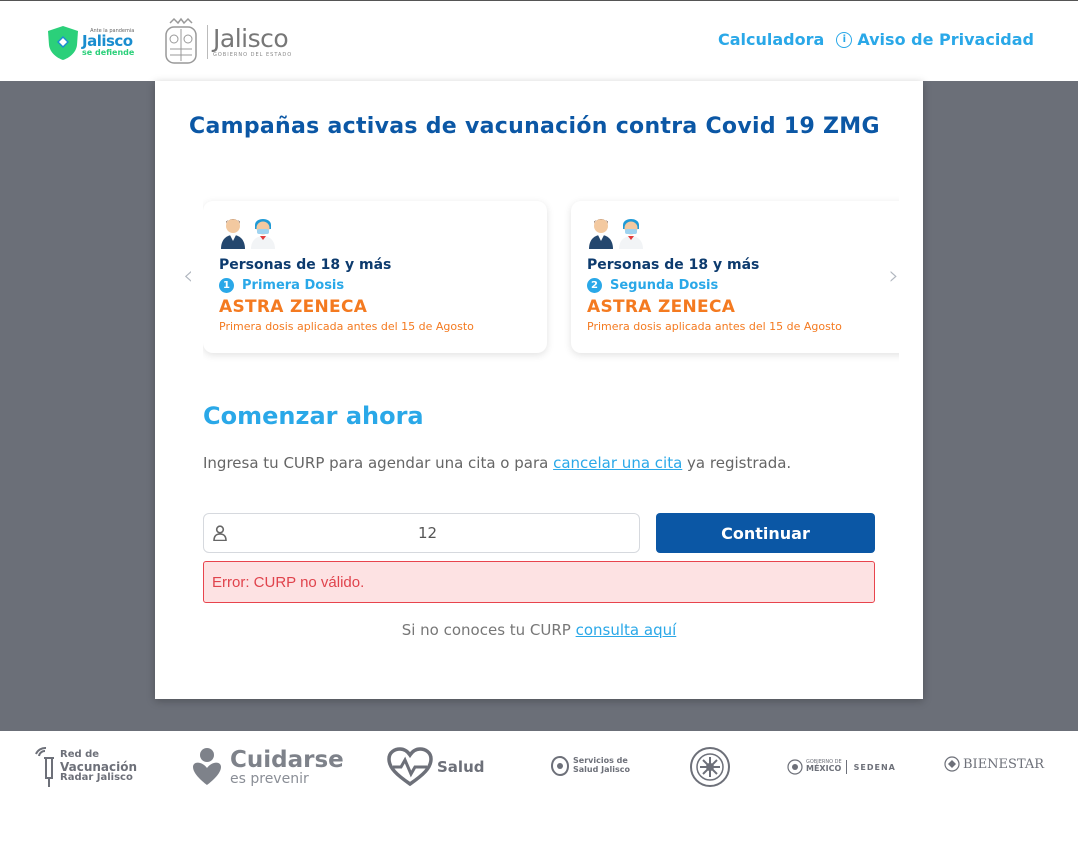 This screenshot has width=1078, height=849. I want to click on curp-lookup-link: consulta aquí, so click(626, 630).